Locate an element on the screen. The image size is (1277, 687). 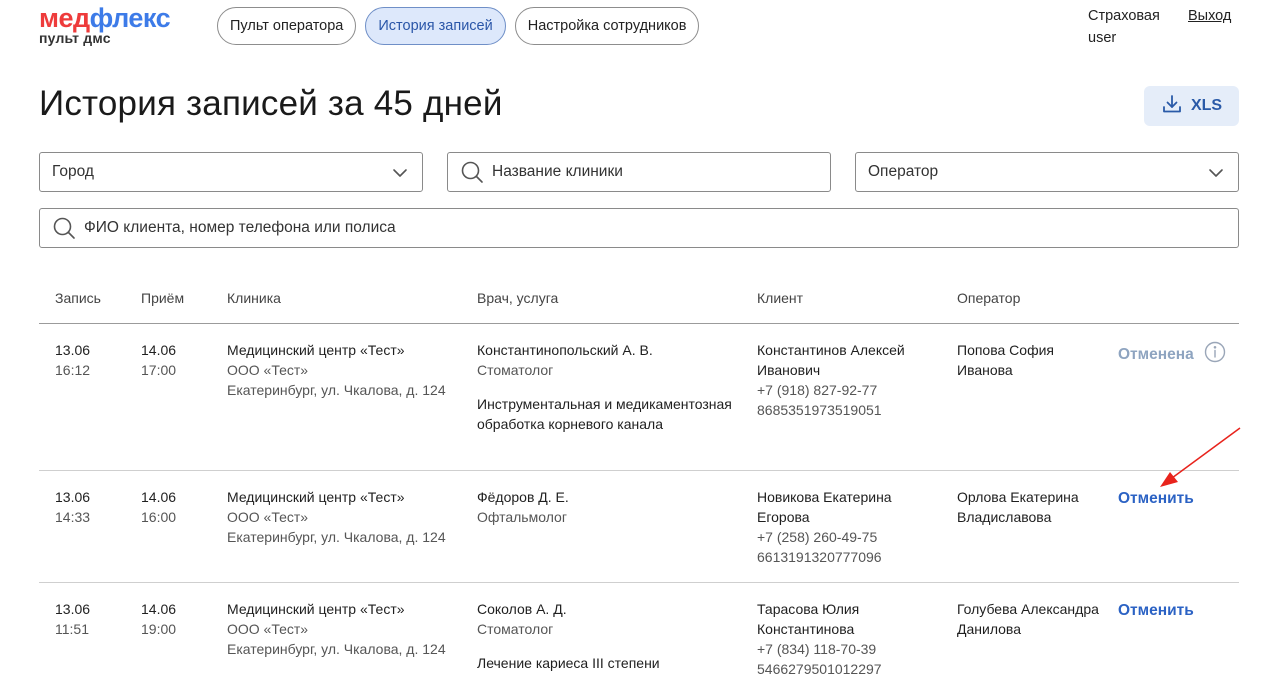
operator-select-value: Оператор is located at coordinates (903, 171).